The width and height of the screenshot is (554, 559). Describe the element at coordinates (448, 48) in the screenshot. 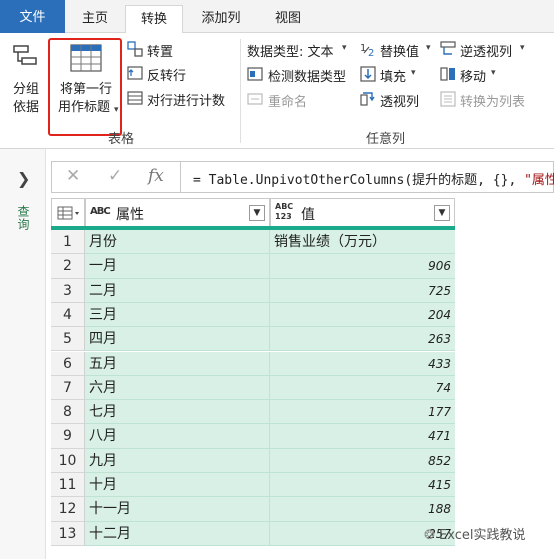

I see `unpivot-icon` at that location.